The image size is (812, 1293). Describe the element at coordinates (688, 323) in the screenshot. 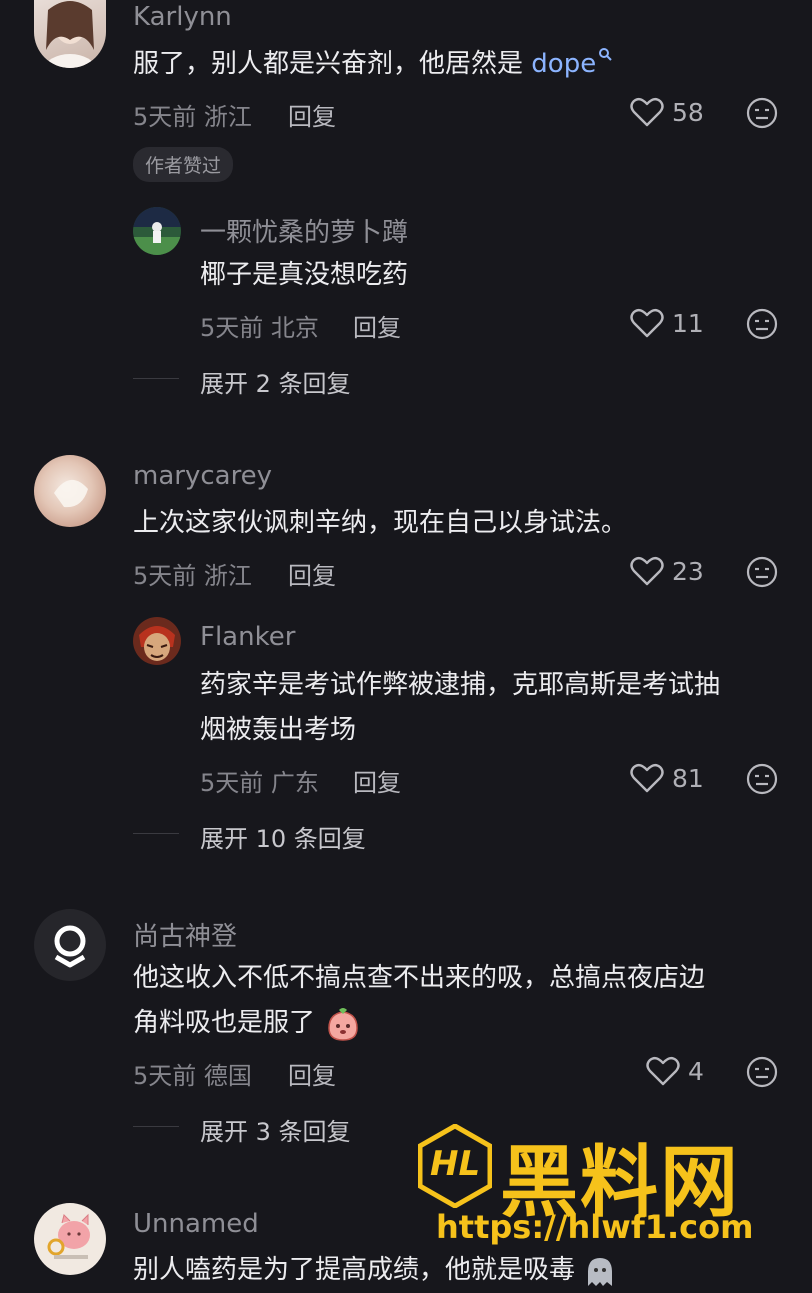

I see `like-count: 11` at that location.